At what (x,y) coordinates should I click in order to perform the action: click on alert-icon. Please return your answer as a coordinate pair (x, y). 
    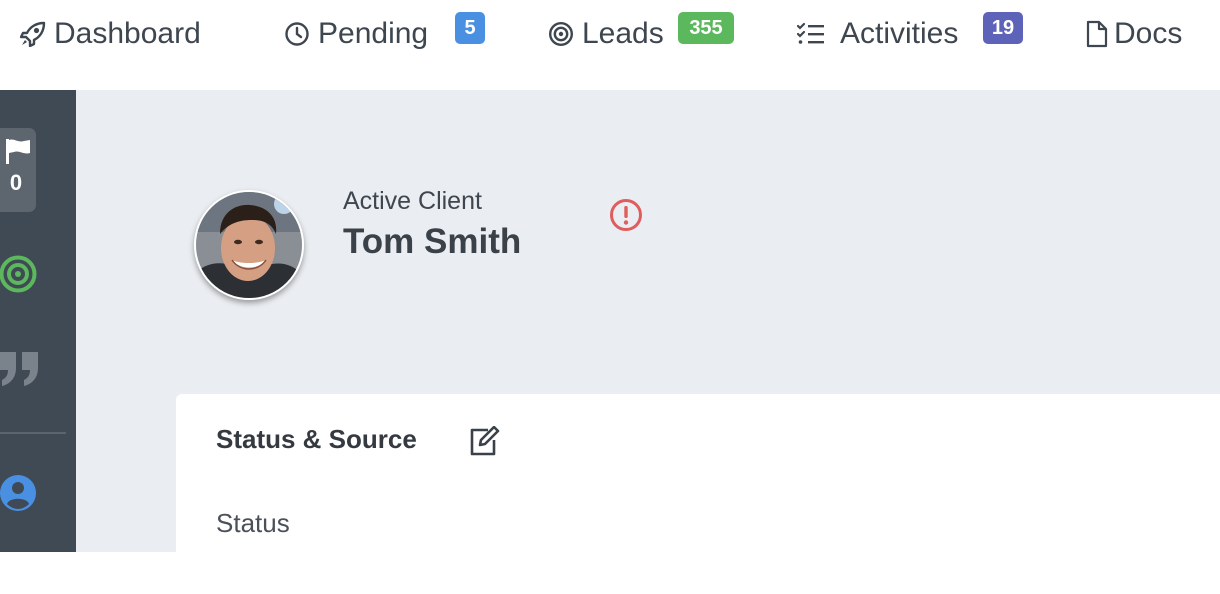
    Looking at the image, I should click on (626, 217).